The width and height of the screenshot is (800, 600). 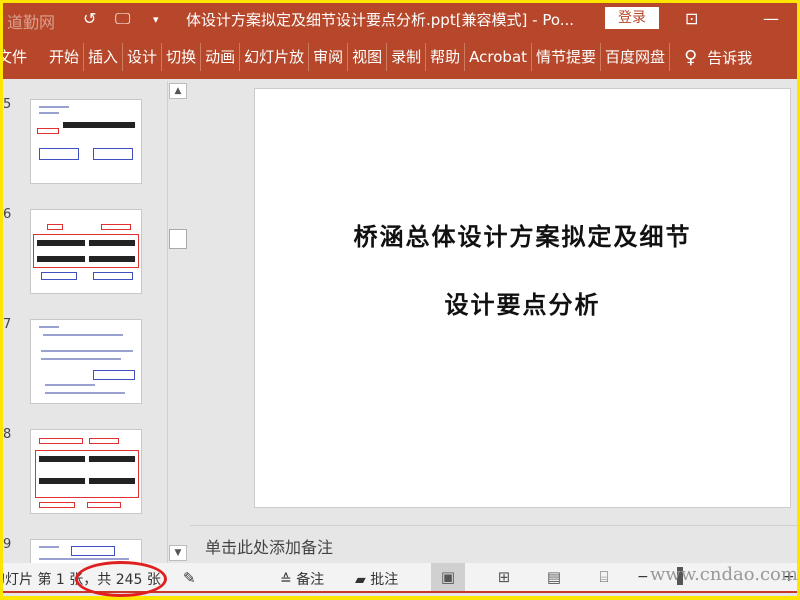 I want to click on slide-title-line-2: 设计要点分析, so click(x=522, y=302).